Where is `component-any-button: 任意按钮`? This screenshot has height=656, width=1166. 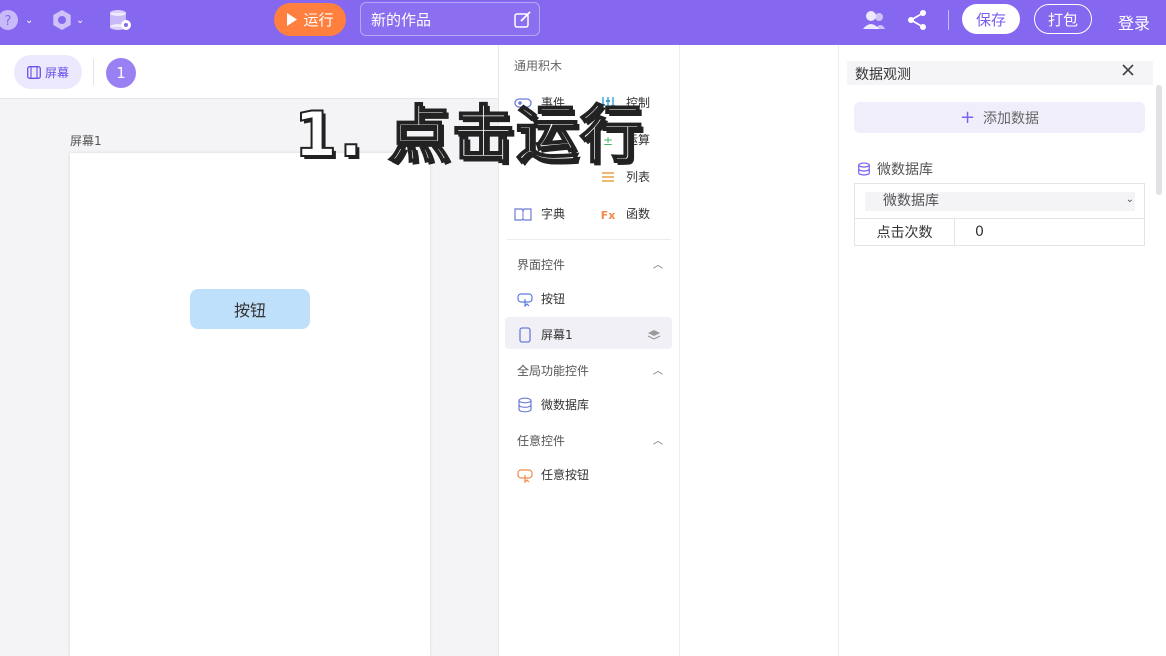 component-any-button: 任意按钮 is located at coordinates (553, 474).